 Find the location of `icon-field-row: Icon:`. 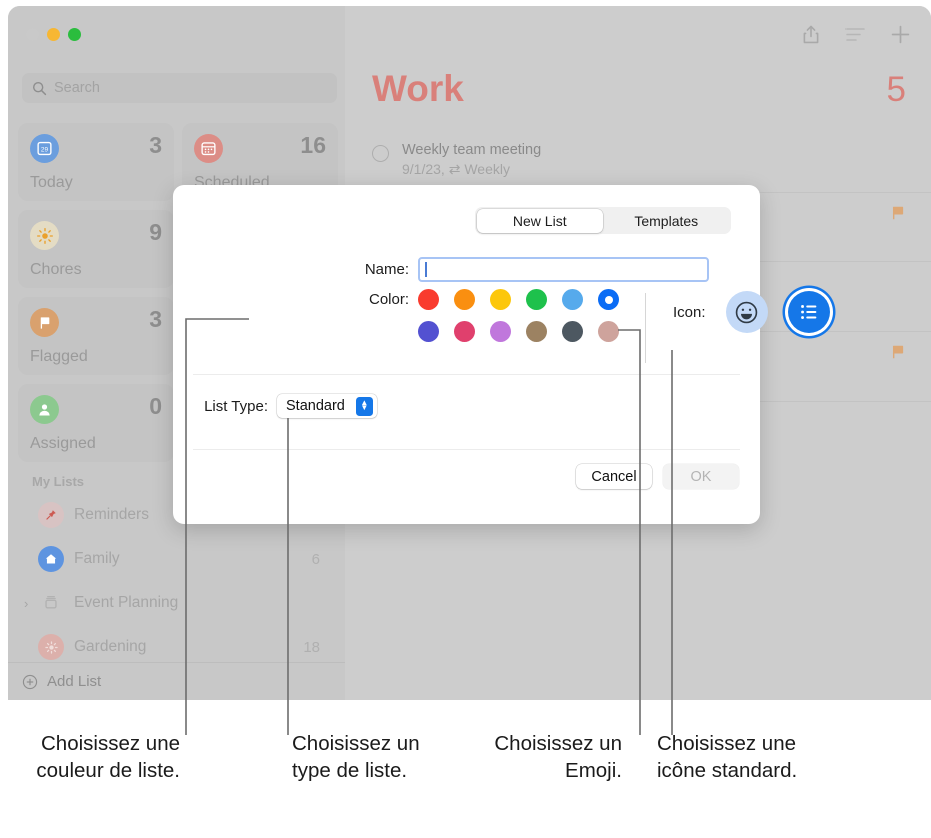

icon-field-row: Icon: is located at coordinates (751, 312).